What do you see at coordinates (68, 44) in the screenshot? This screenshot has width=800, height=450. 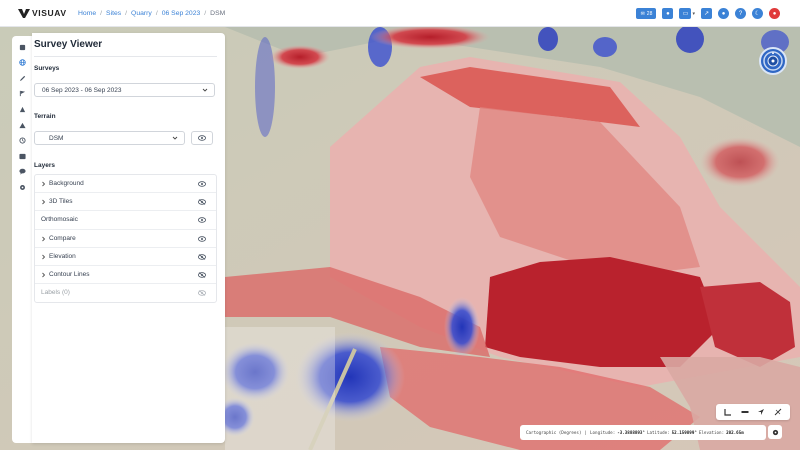 I see `panel-title: Survey Viewer` at bounding box center [68, 44].